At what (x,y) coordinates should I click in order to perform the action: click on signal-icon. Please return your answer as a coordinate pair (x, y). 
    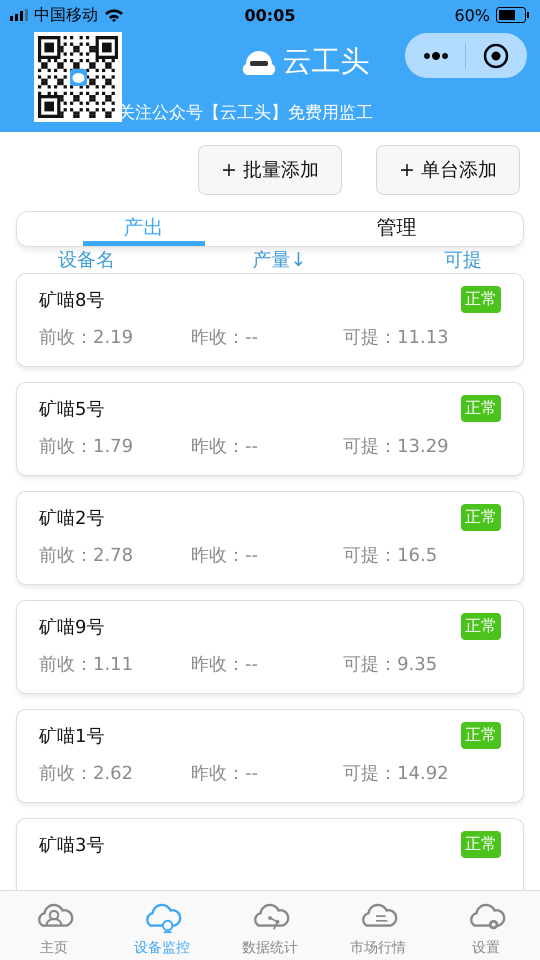
    Looking at the image, I should click on (19, 15).